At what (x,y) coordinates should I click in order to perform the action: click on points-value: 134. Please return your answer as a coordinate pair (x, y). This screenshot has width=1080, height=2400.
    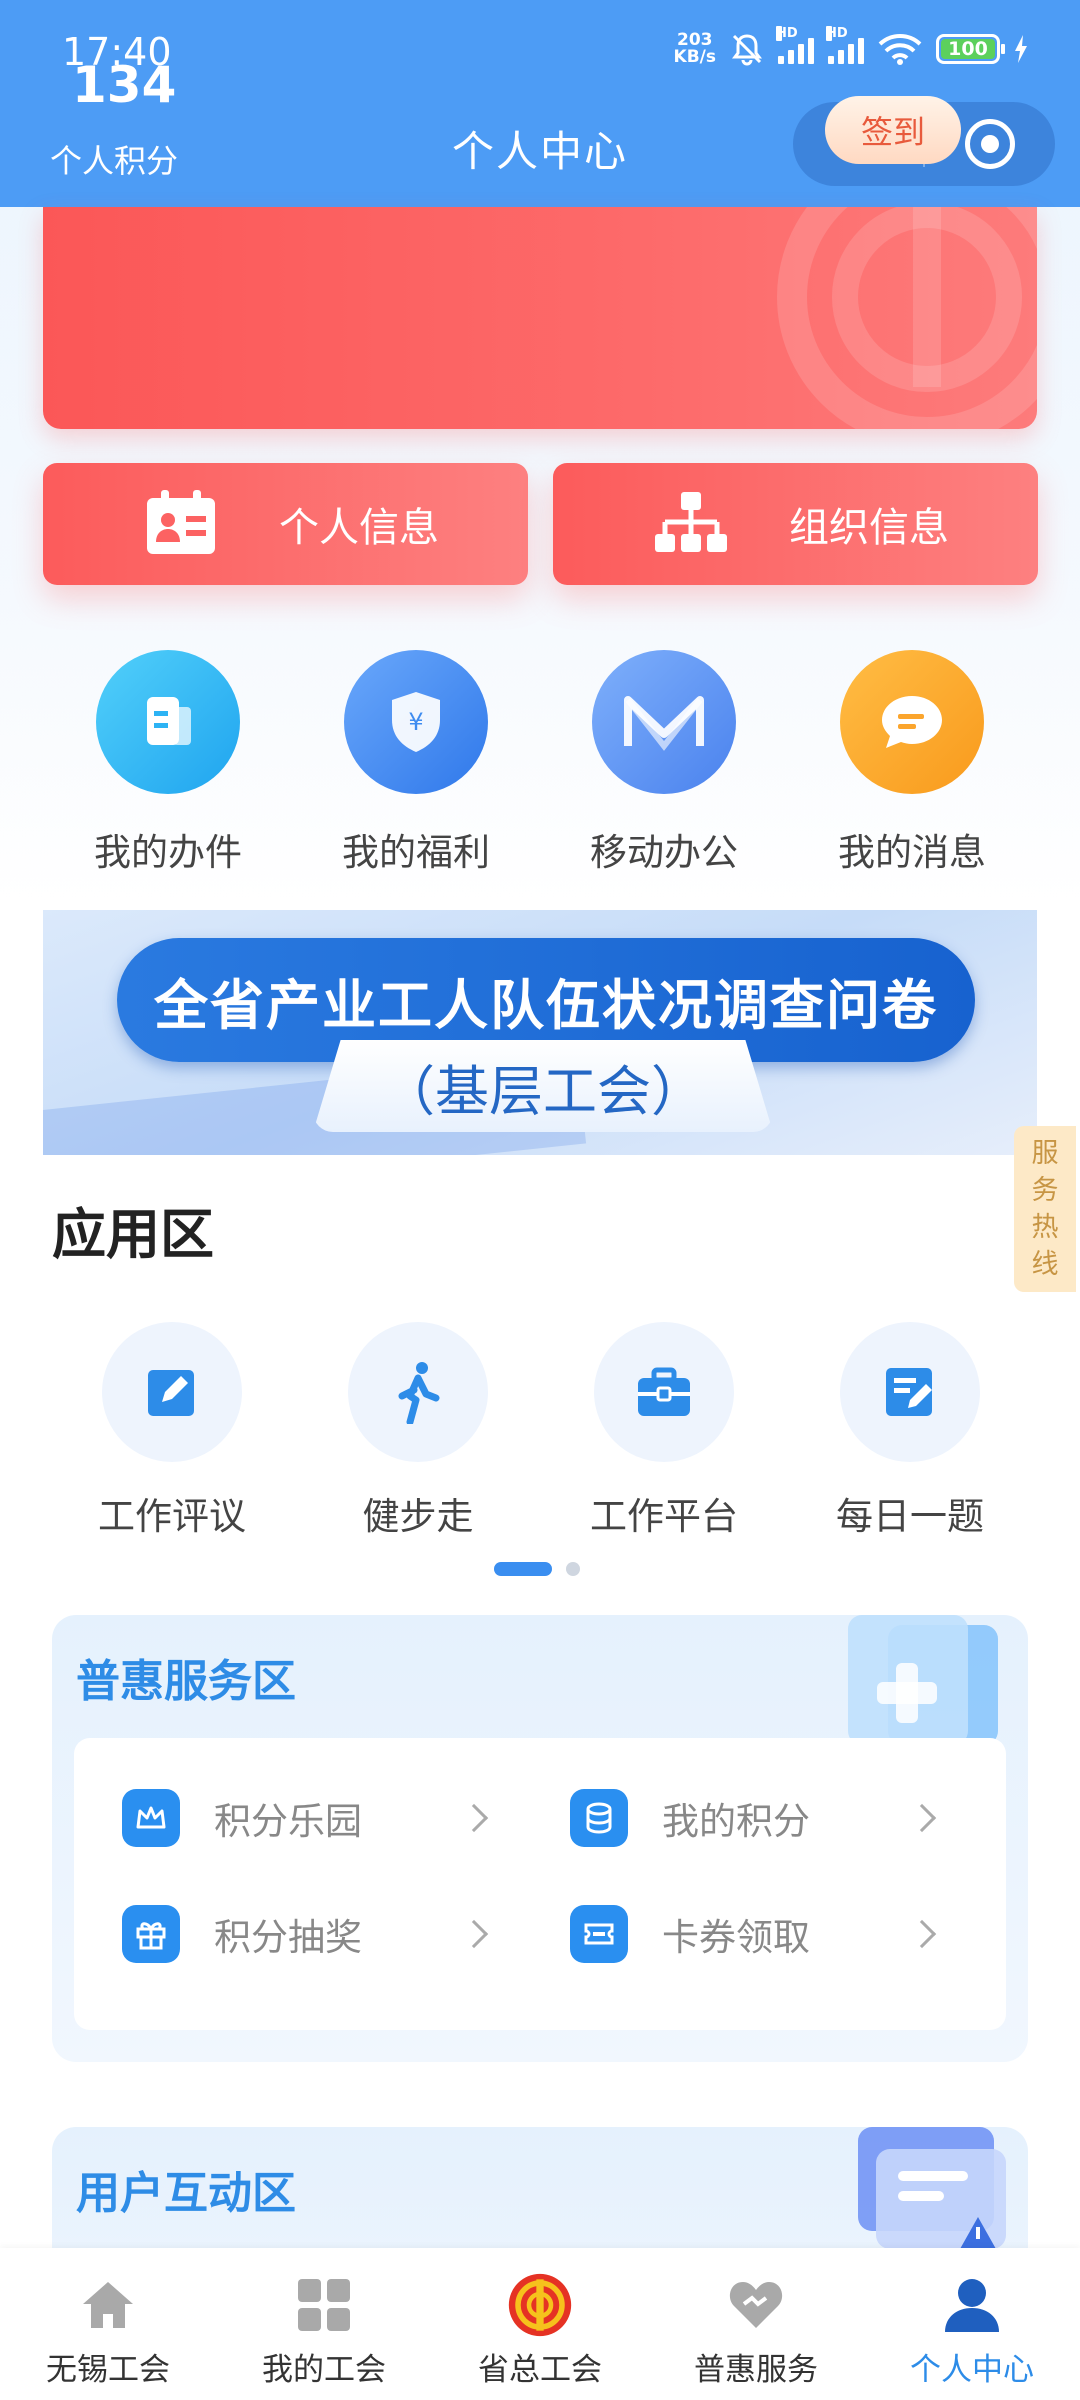
    Looking at the image, I should click on (124, 85).